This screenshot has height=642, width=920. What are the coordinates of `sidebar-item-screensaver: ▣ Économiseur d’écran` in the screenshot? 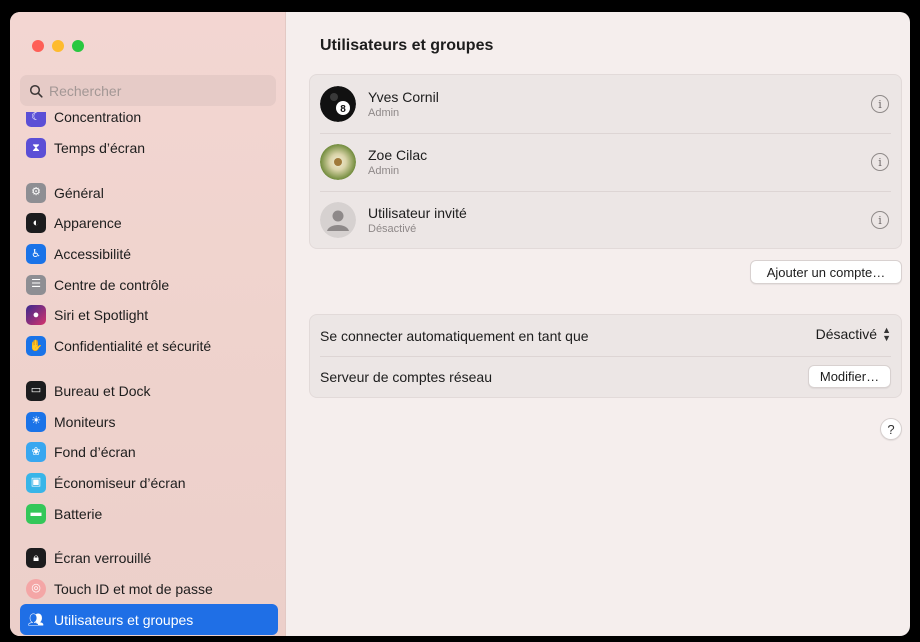 It's located at (149, 483).